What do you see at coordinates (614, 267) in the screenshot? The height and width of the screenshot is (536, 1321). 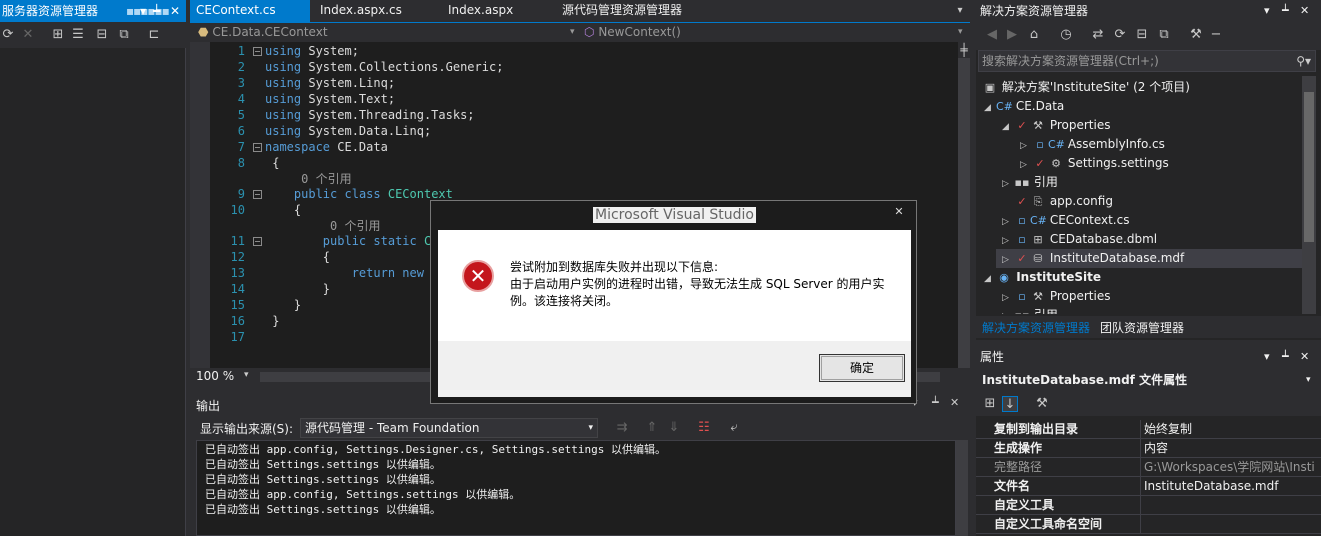 I see `dialog-message-line-1: 尝试附加到数据库失败并出现以下信息:` at bounding box center [614, 267].